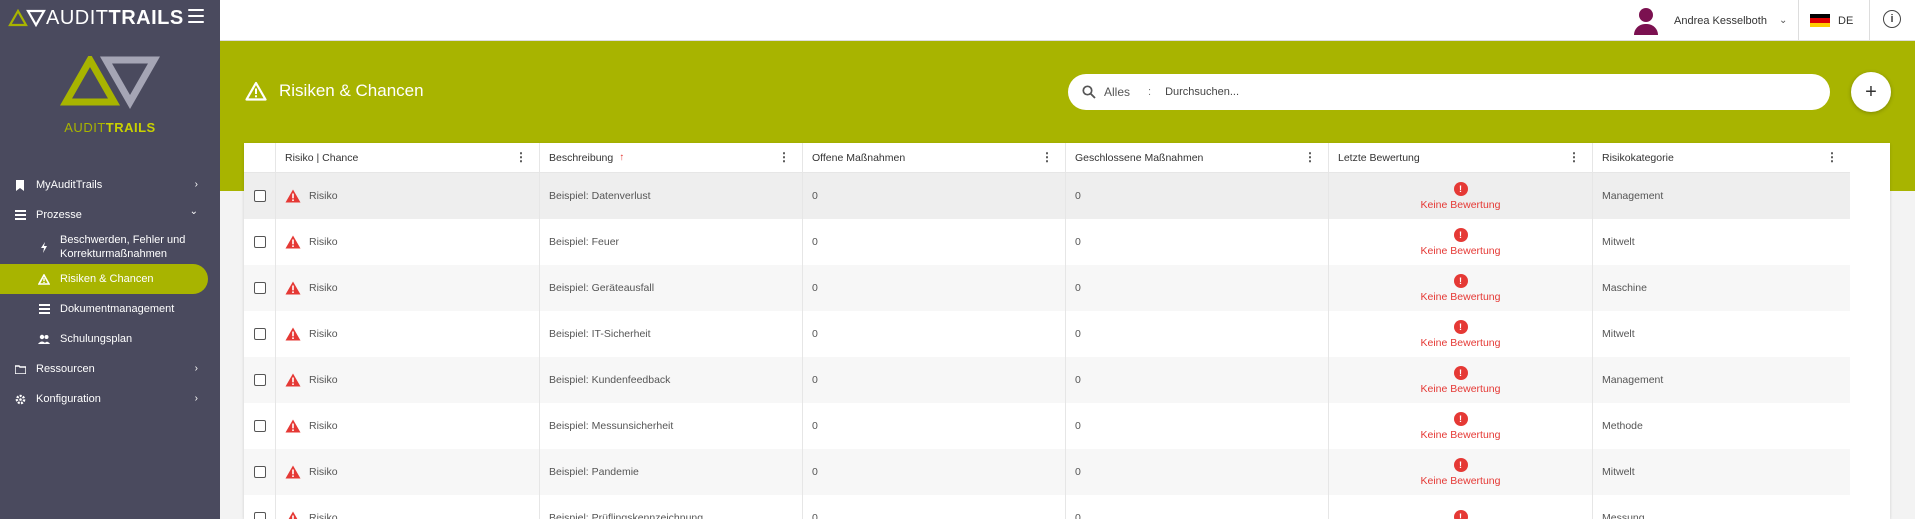 The width and height of the screenshot is (1915, 519). Describe the element at coordinates (1721, 196) in the screenshot. I see `category-cell: Management` at that location.